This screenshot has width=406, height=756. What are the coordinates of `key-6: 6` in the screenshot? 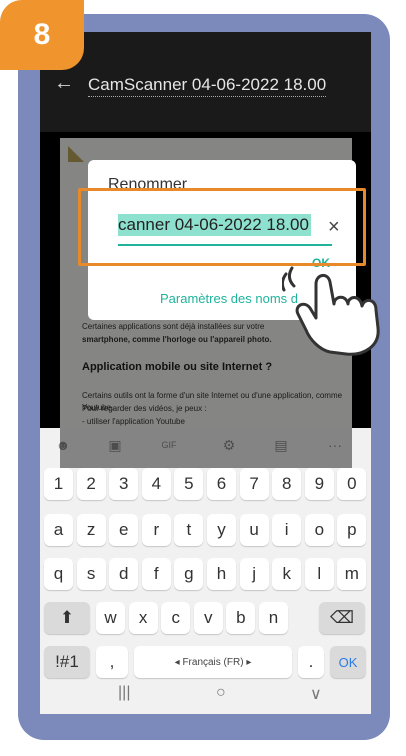 It's located at (221, 484).